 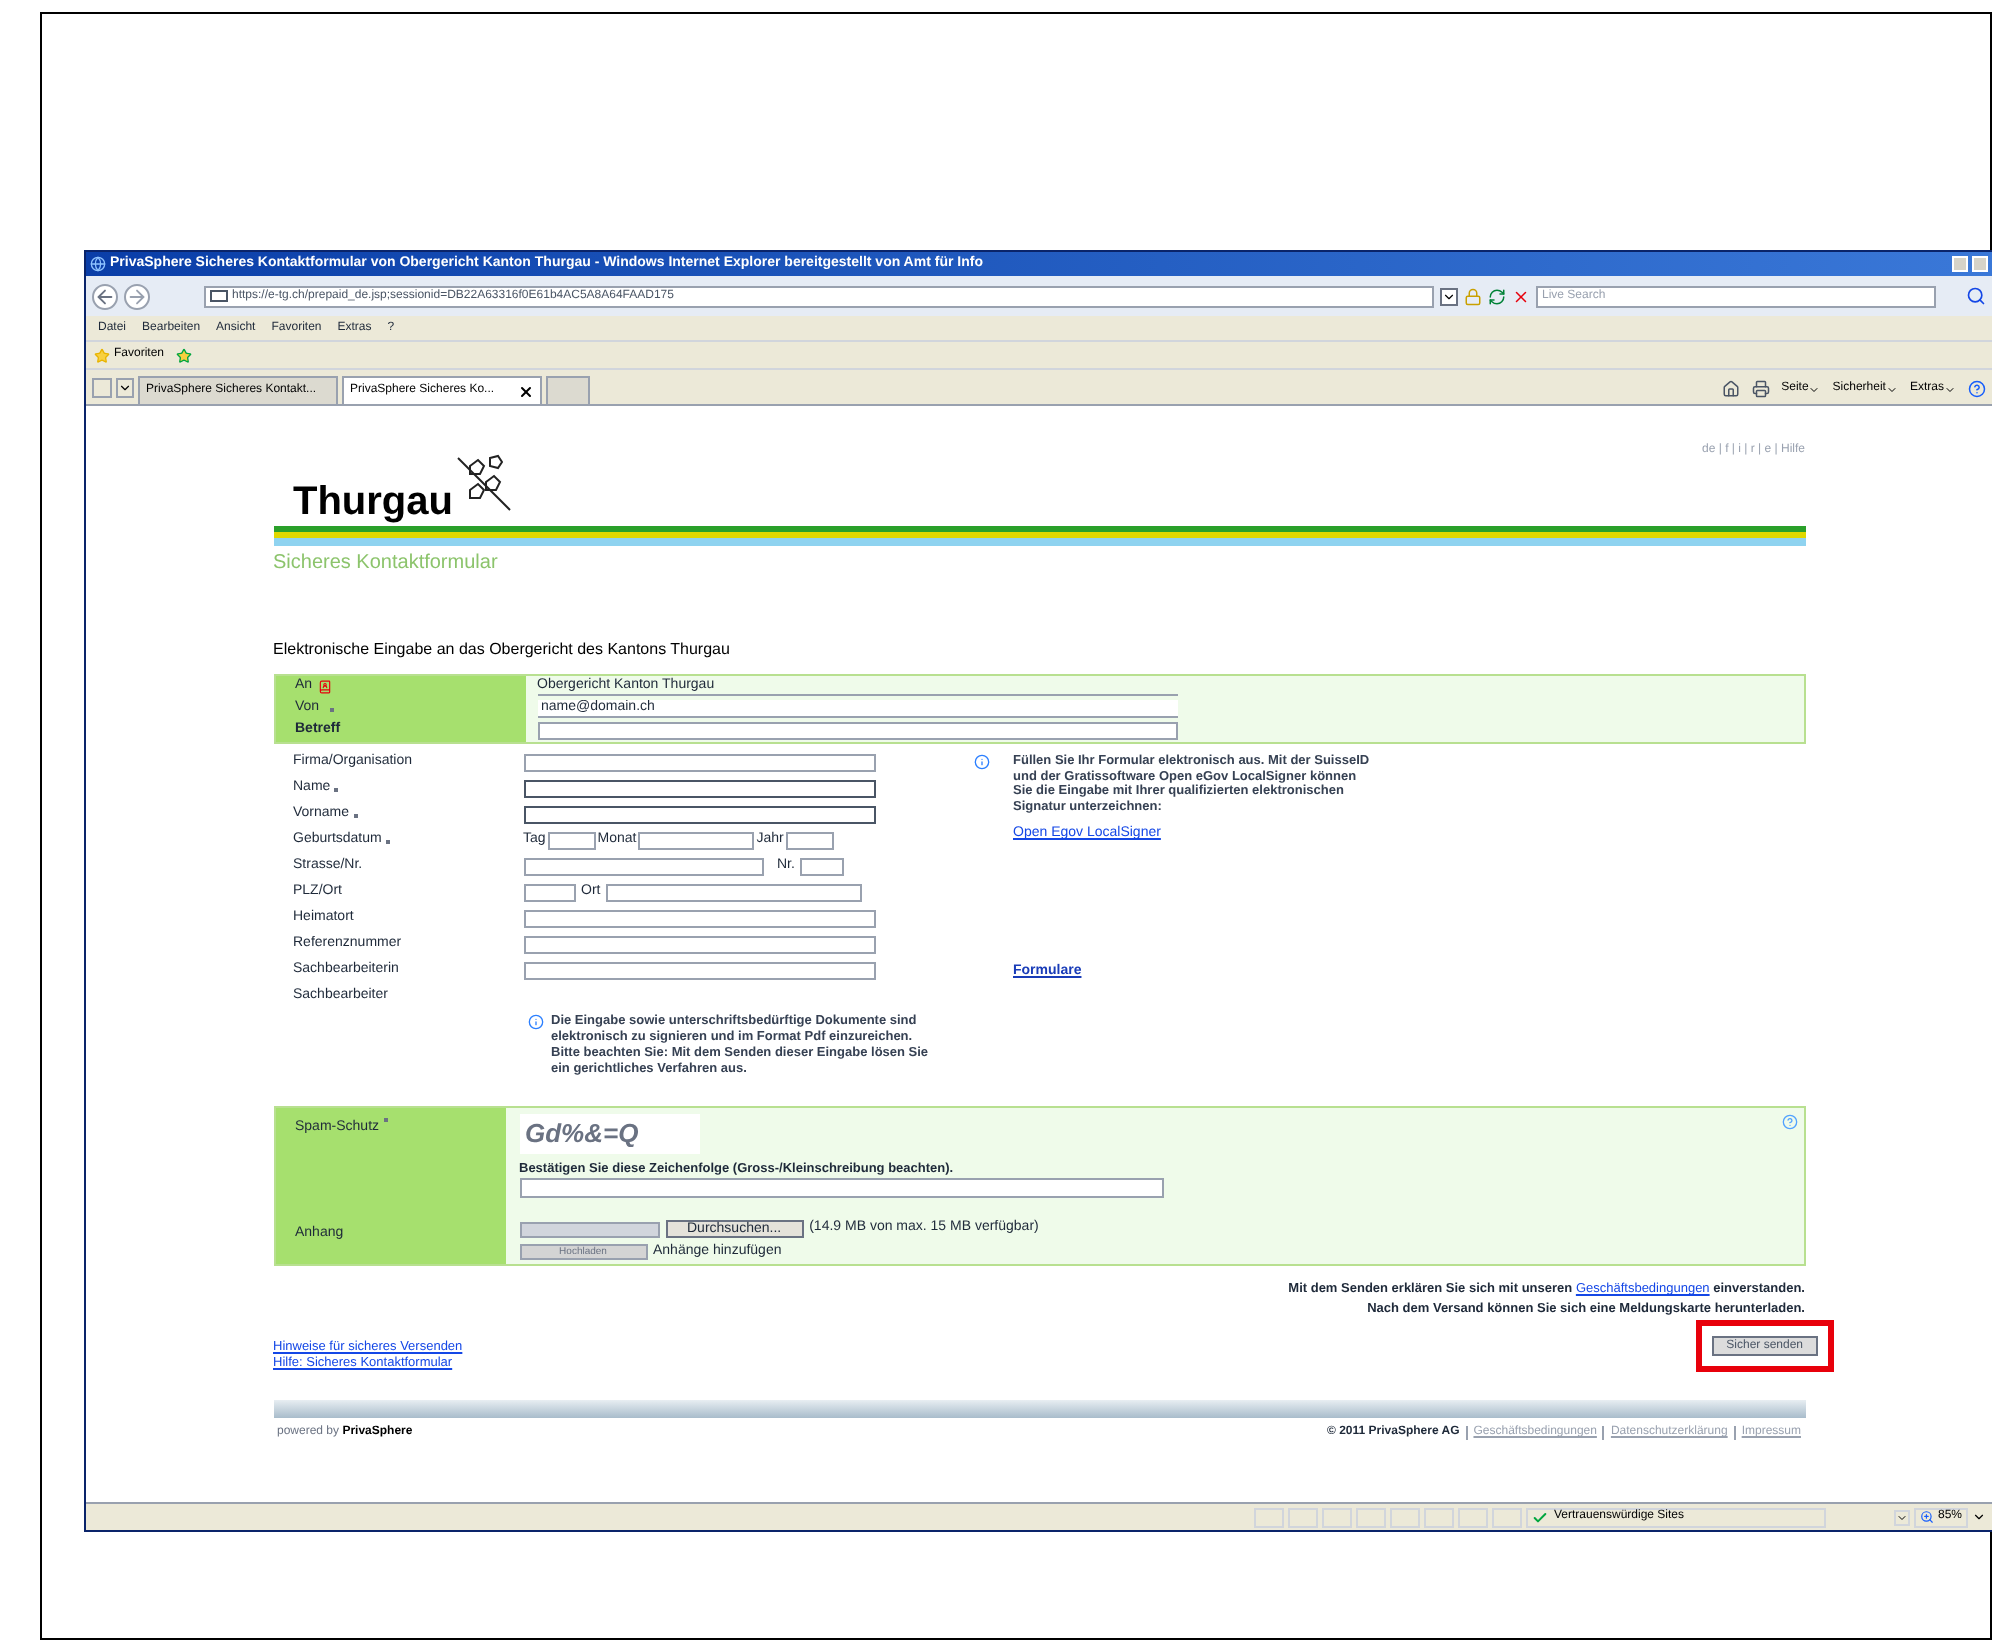 What do you see at coordinates (502, 650) in the screenshot?
I see `form-heading: Elektronische Eingabe an das Obergericht des Kantons Thurgau` at bounding box center [502, 650].